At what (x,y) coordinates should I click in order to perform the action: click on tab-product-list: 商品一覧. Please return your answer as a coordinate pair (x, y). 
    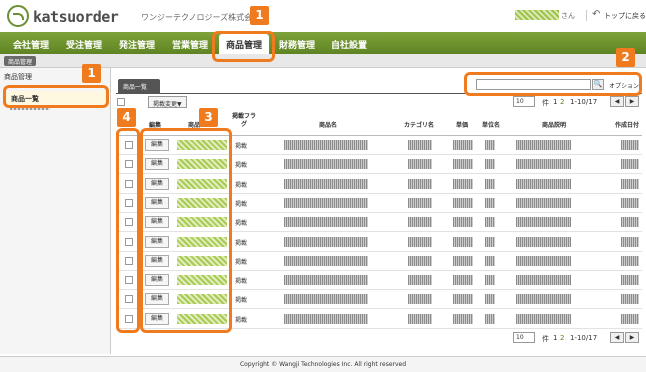
    Looking at the image, I should click on (139, 86).